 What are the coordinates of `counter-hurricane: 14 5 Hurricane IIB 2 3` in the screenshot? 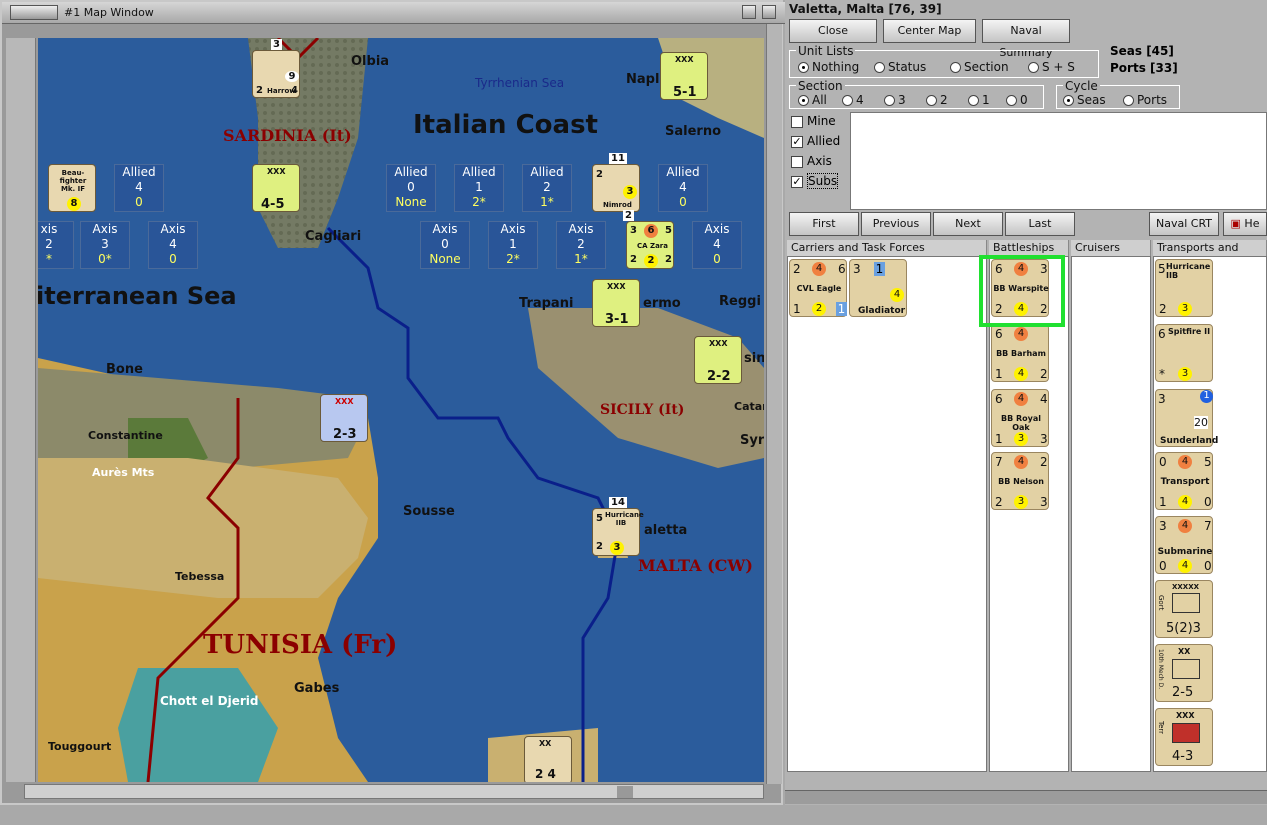 It's located at (618, 526).